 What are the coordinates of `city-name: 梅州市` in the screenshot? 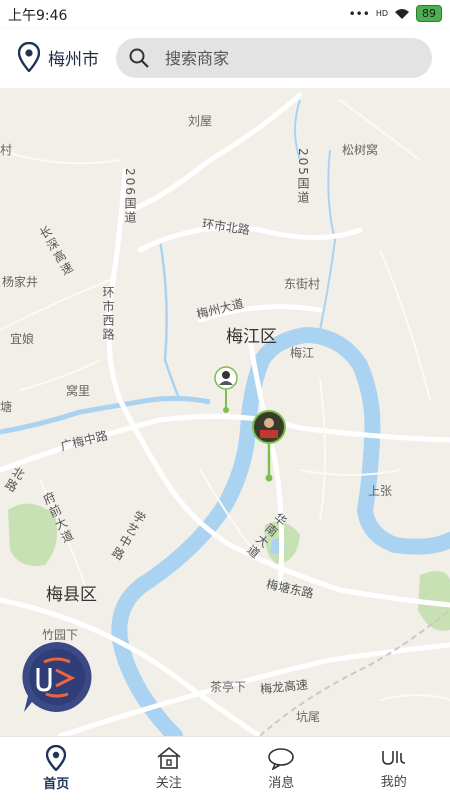 It's located at (73, 59).